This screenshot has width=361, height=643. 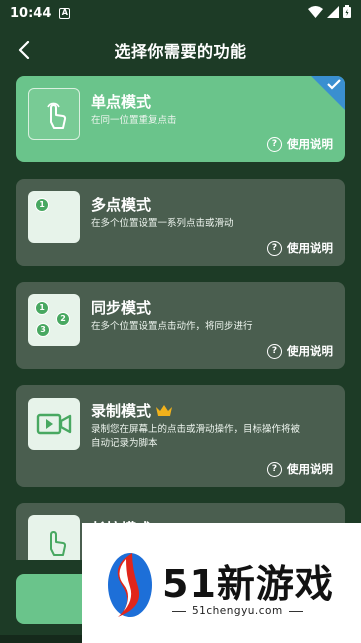 What do you see at coordinates (121, 205) in the screenshot?
I see `card-title: 多点模式` at bounding box center [121, 205].